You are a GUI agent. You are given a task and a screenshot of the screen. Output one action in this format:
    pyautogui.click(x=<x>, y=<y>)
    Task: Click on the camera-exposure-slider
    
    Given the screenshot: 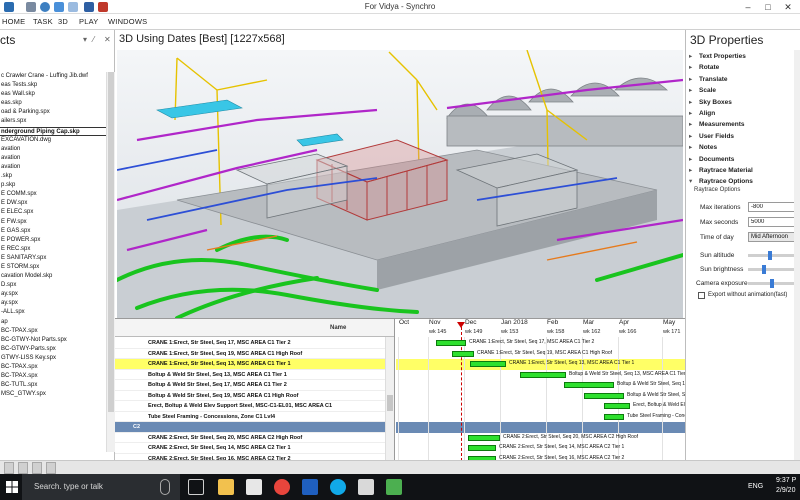 What is the action you would take?
    pyautogui.click(x=774, y=283)
    